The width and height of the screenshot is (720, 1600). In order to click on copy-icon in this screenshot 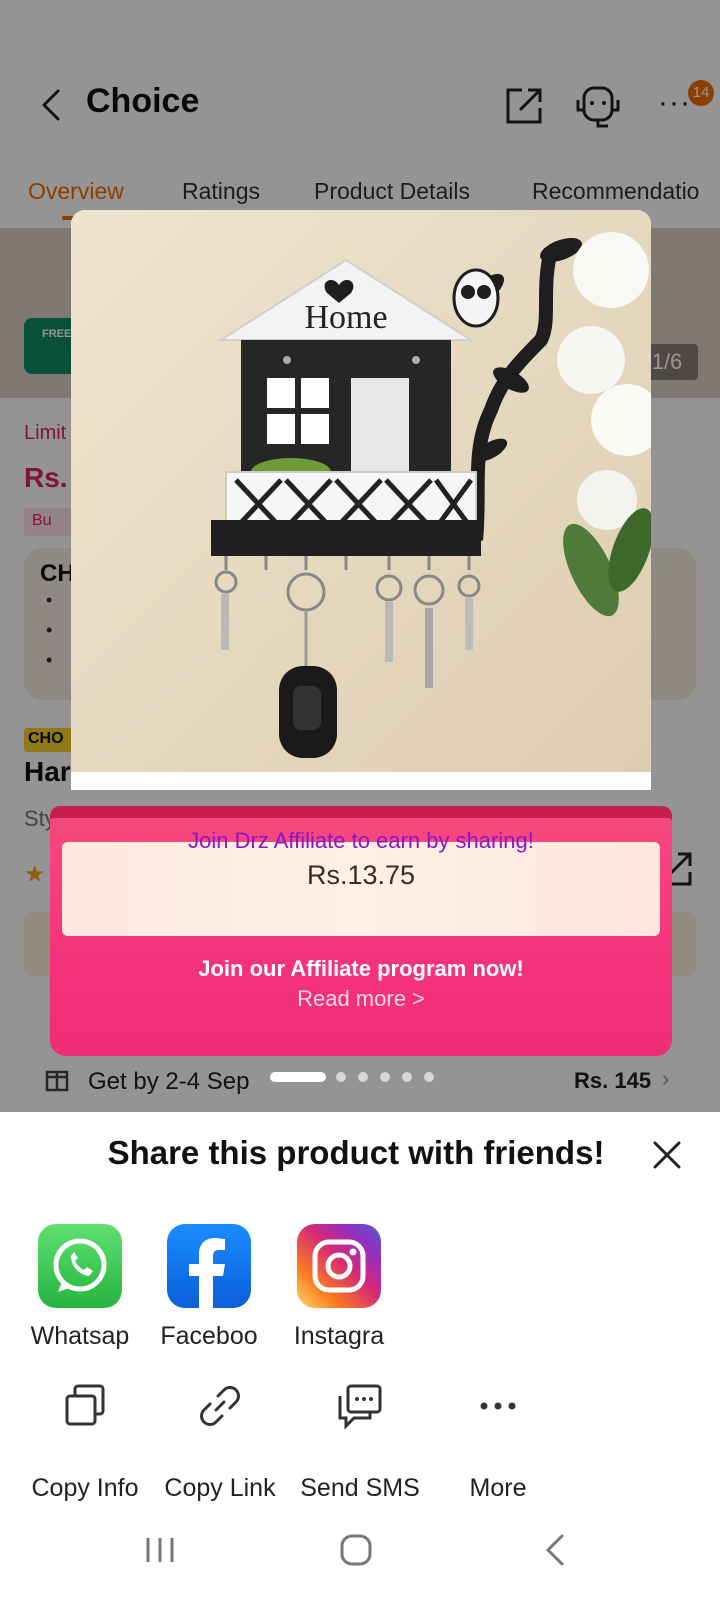, I will do `click(85, 1405)`.